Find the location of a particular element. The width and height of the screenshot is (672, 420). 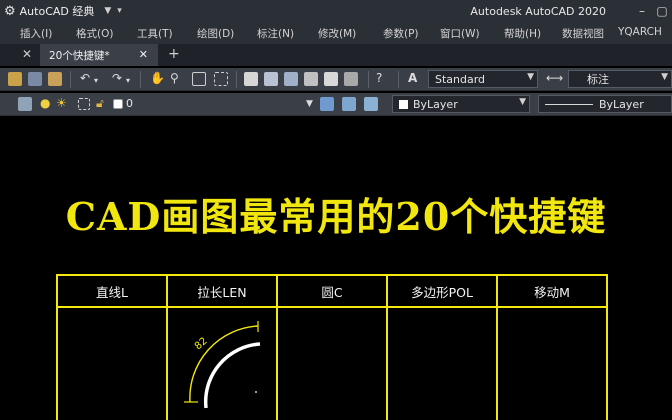

properties-icon is located at coordinates (251, 79).